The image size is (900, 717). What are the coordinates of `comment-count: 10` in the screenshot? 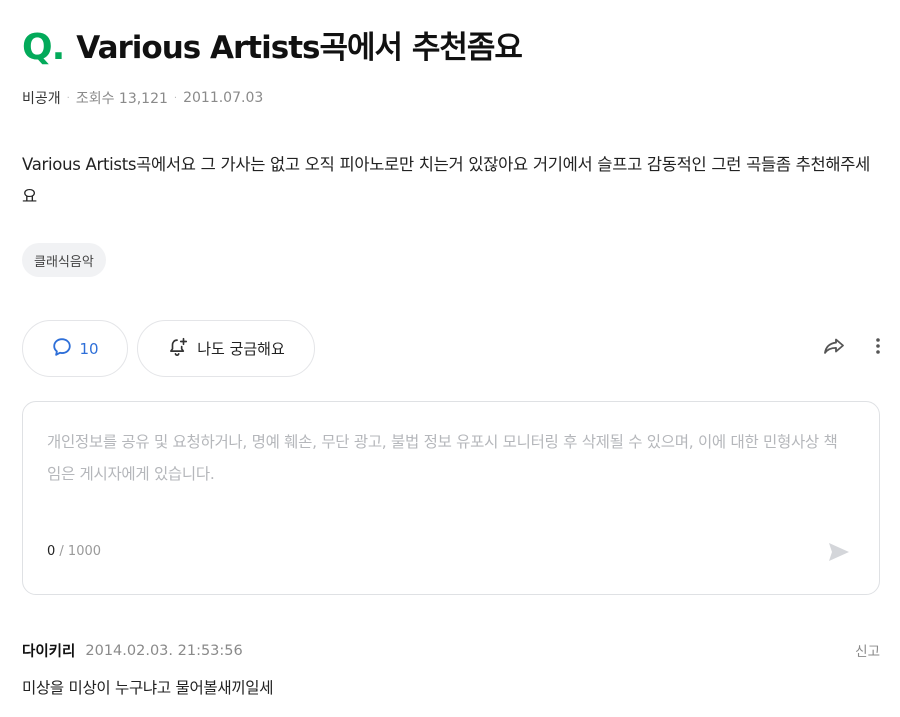 It's located at (89, 348).